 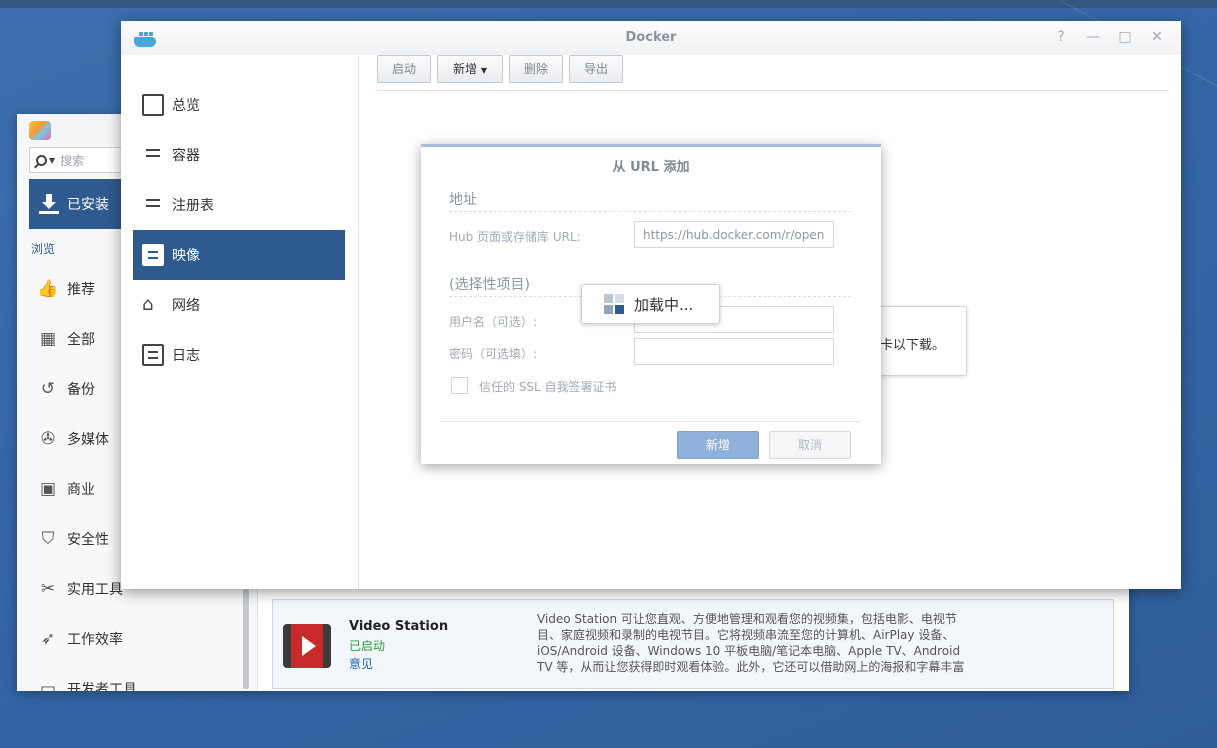 I want to click on sidebar-item-label: 总览, so click(x=186, y=106).